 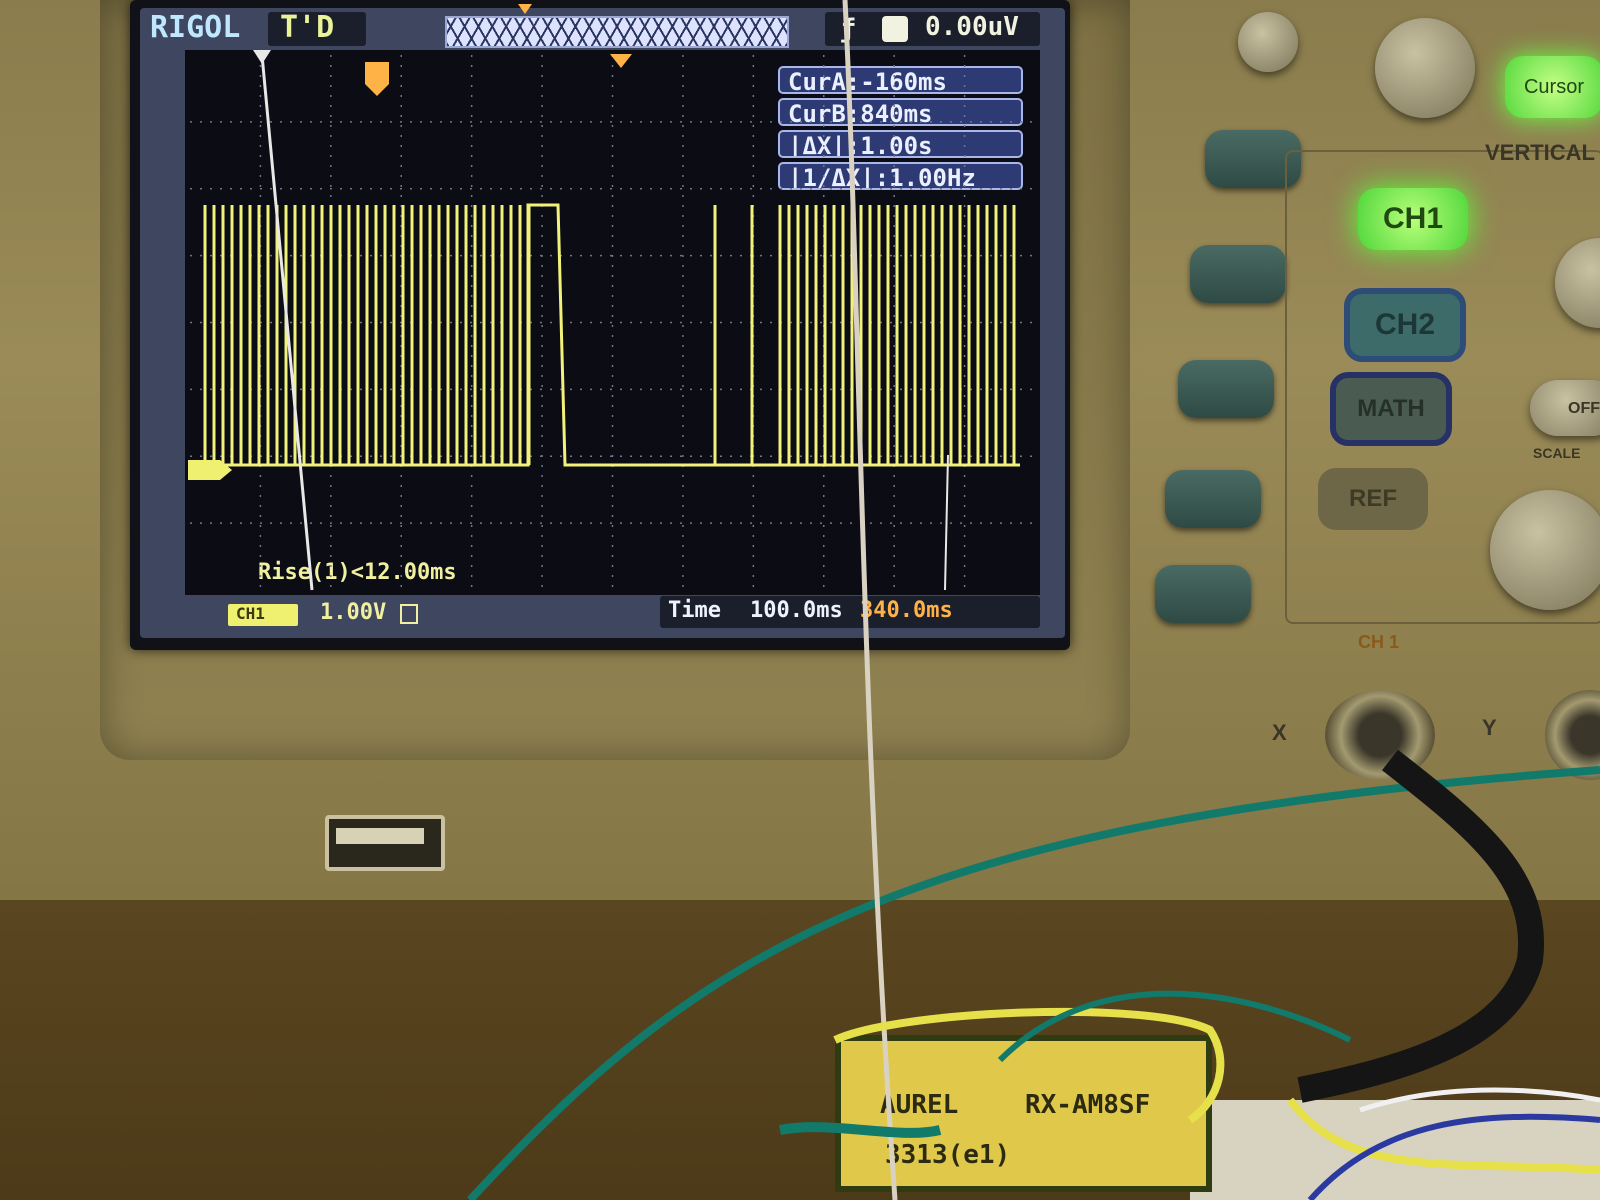 What do you see at coordinates (900, 176) in the screenshot?
I see `inverse-delta-x-readout: |1/ΔX|:1.00Hz` at bounding box center [900, 176].